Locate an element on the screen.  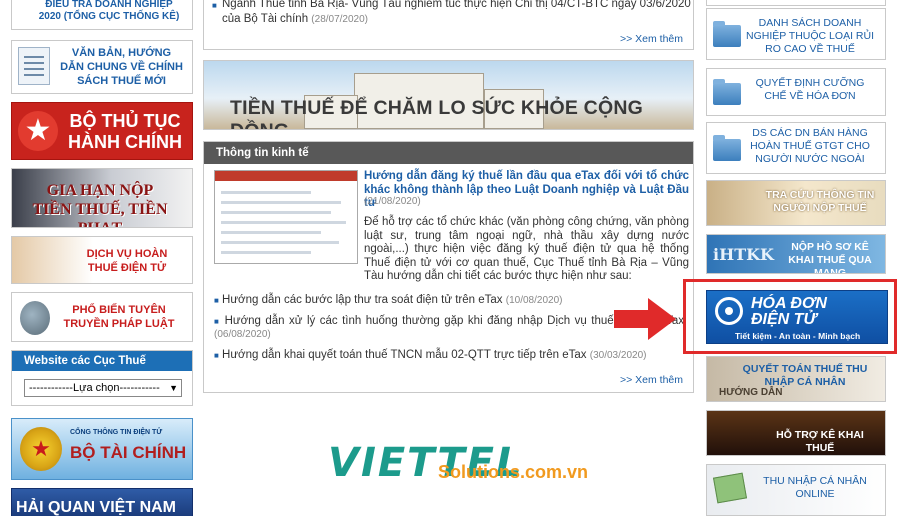
link-bo-thu-tuc-hanh-chinh: ★ BỘ THỦ TỤC HÀNH CHÍNH is located at coordinates (102, 131).